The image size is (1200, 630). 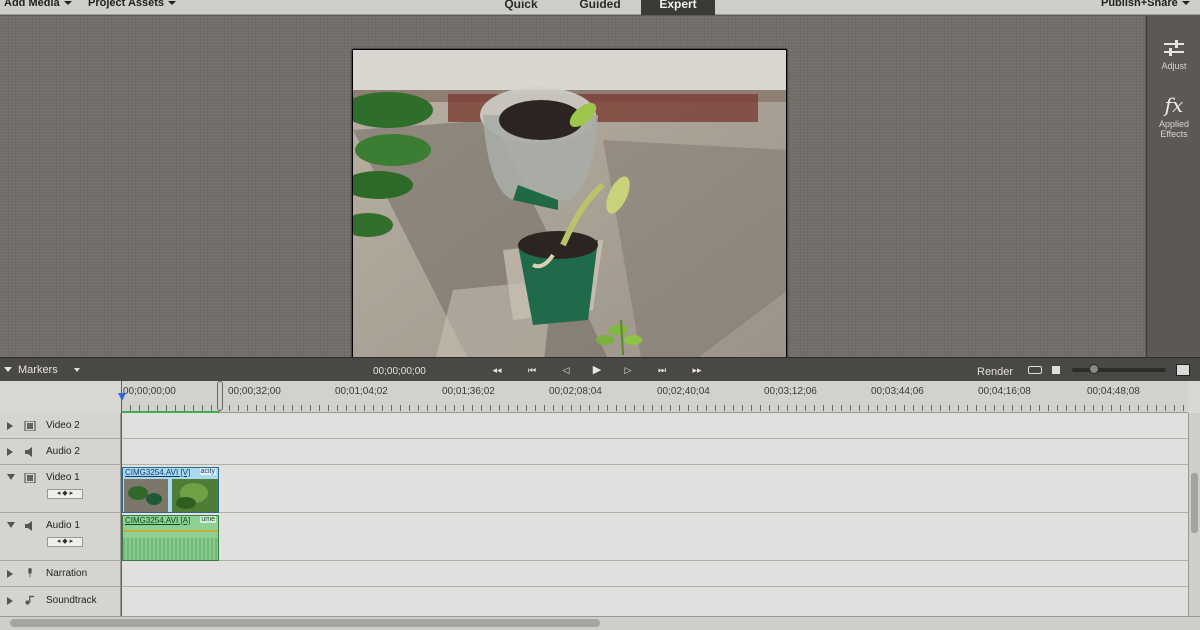 What do you see at coordinates (170, 538) in the screenshot?
I see `audio-clip: CIMG3254.AVI [A] ume` at bounding box center [170, 538].